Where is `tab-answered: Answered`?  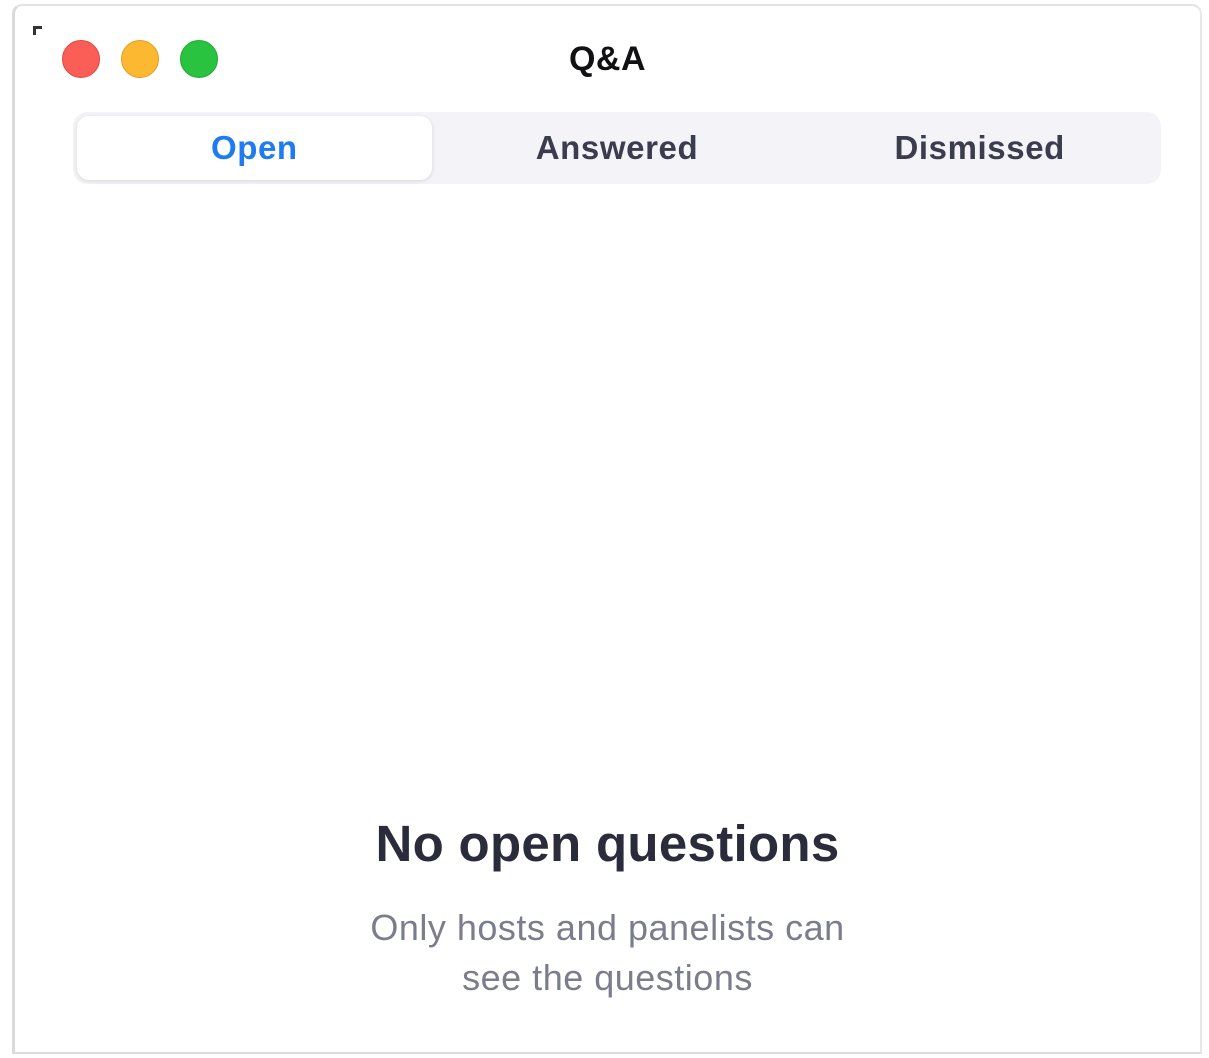
tab-answered: Answered is located at coordinates (617, 148).